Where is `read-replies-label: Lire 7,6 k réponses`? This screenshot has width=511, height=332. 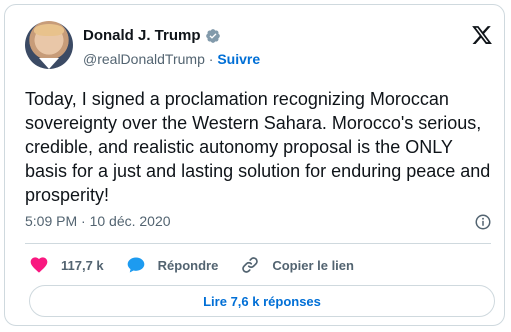 read-replies-label: Lire 7,6 k réponses is located at coordinates (262, 301).